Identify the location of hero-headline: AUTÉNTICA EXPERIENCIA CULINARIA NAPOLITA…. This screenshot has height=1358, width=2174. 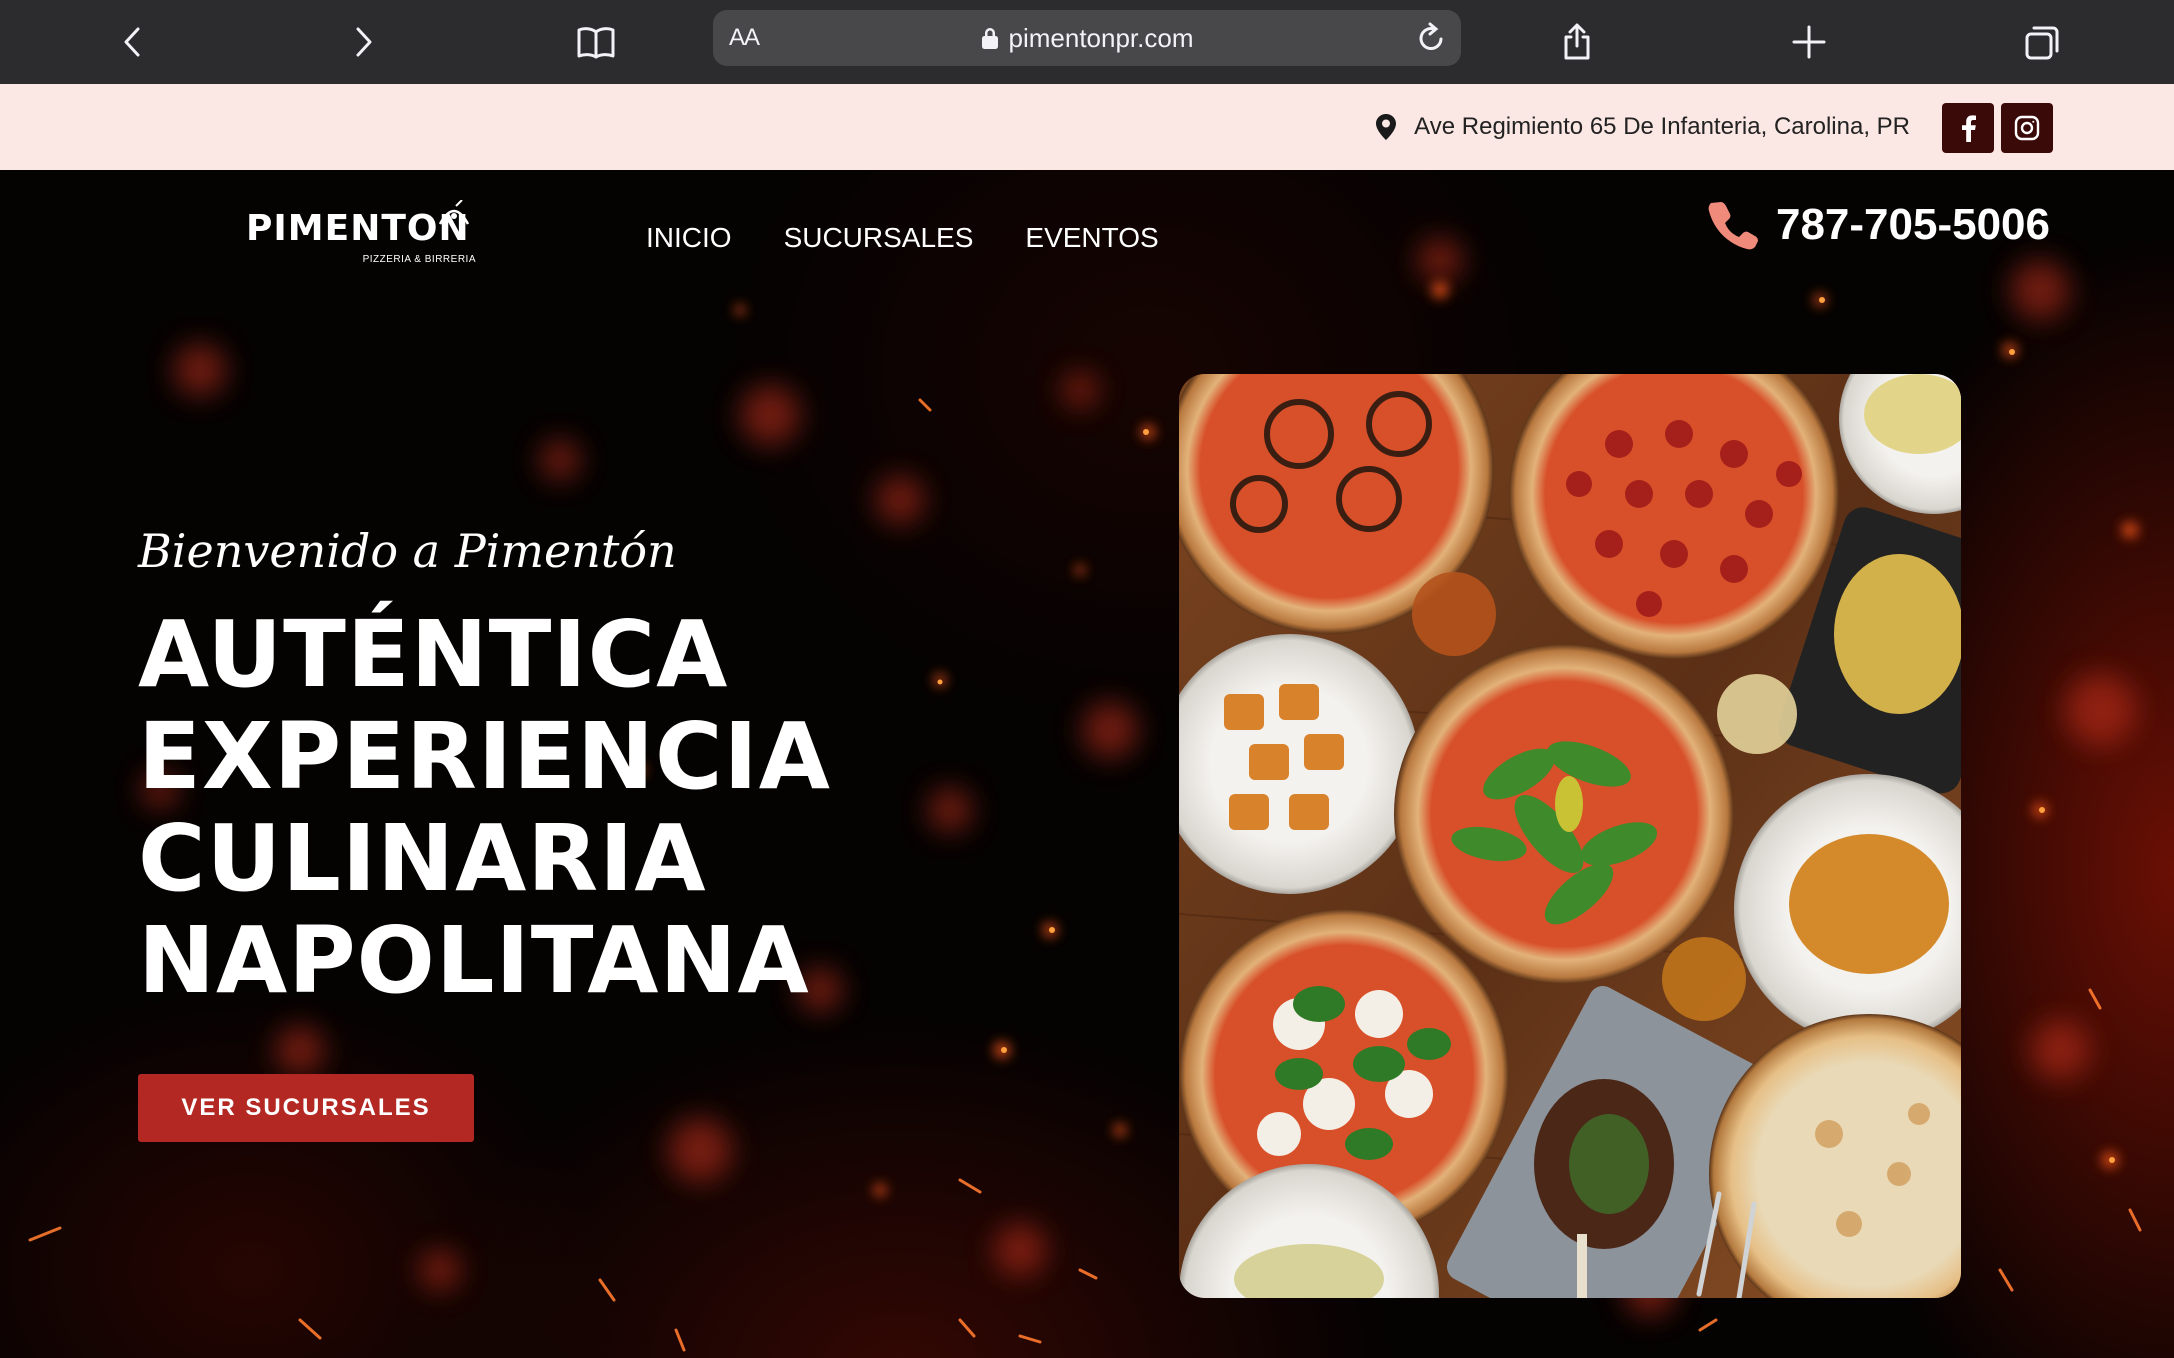
(484, 808).